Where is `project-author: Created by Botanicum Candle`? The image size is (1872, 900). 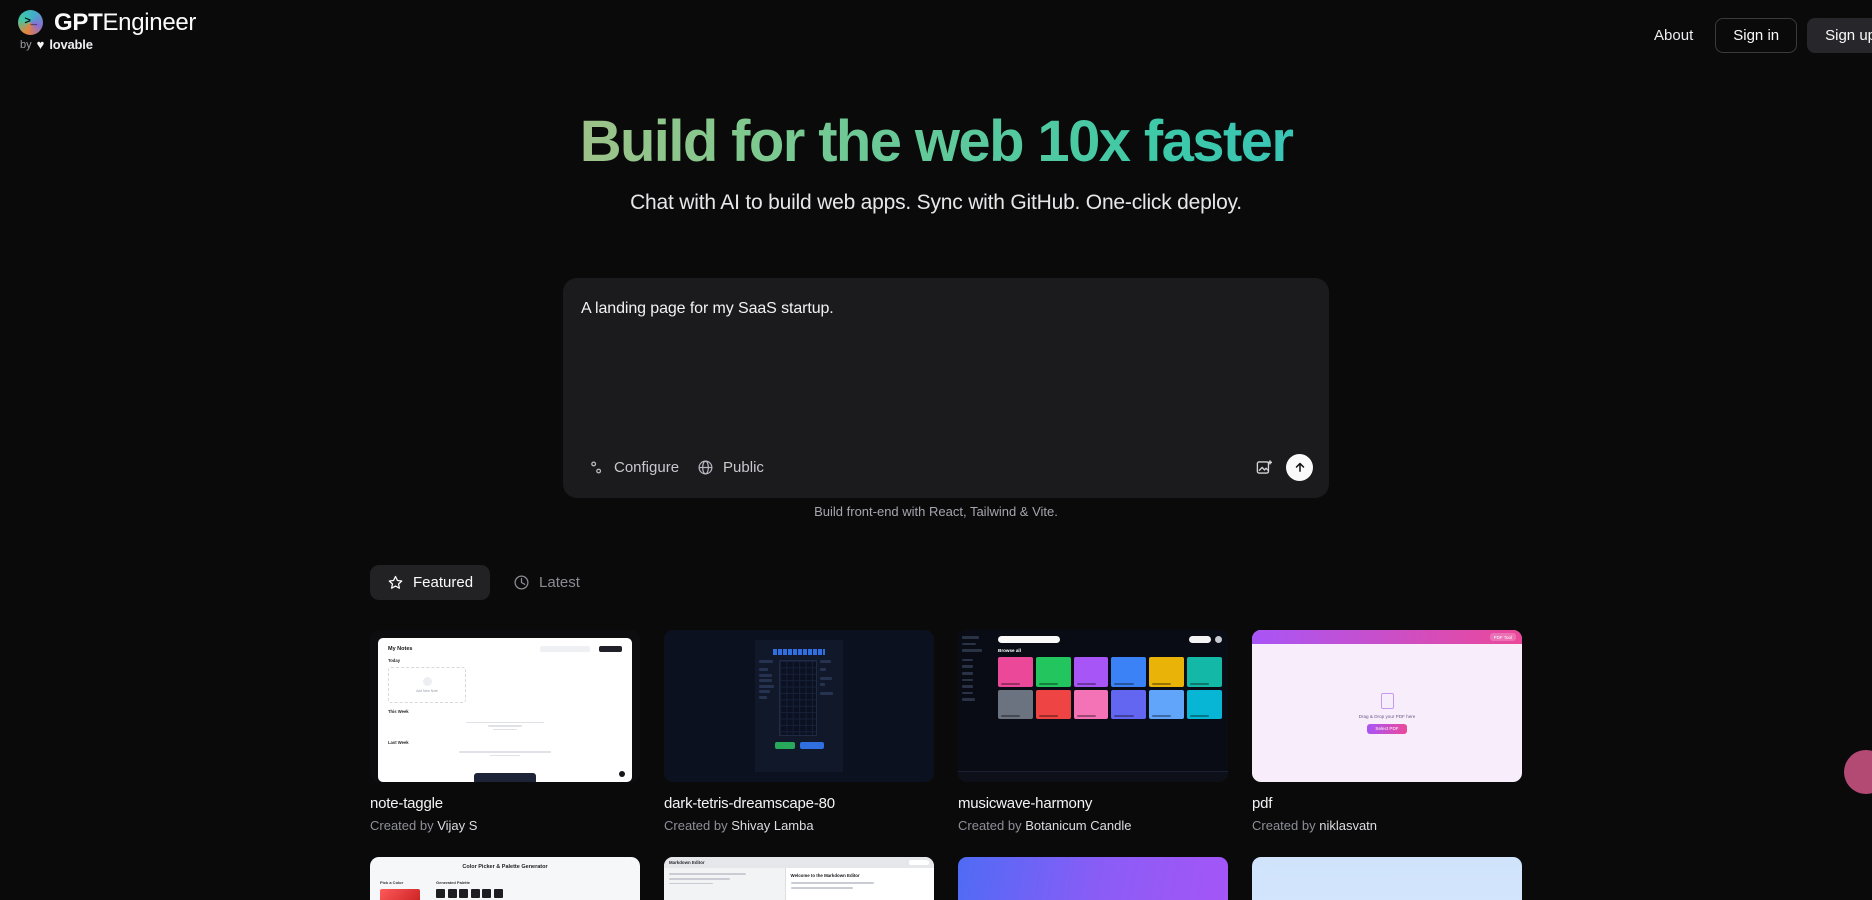
project-author: Created by Botanicum Candle is located at coordinates (1093, 825).